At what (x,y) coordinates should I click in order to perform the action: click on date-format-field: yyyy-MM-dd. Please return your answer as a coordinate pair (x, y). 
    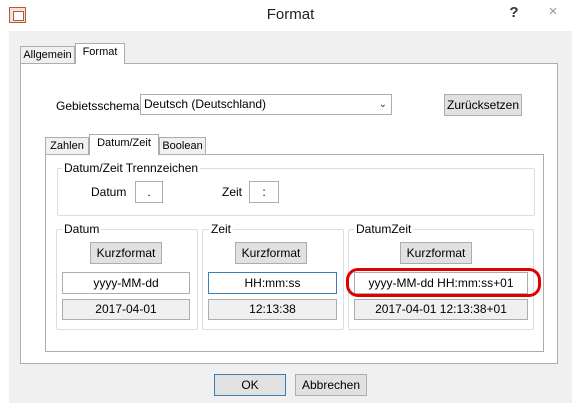
    Looking at the image, I should click on (126, 283).